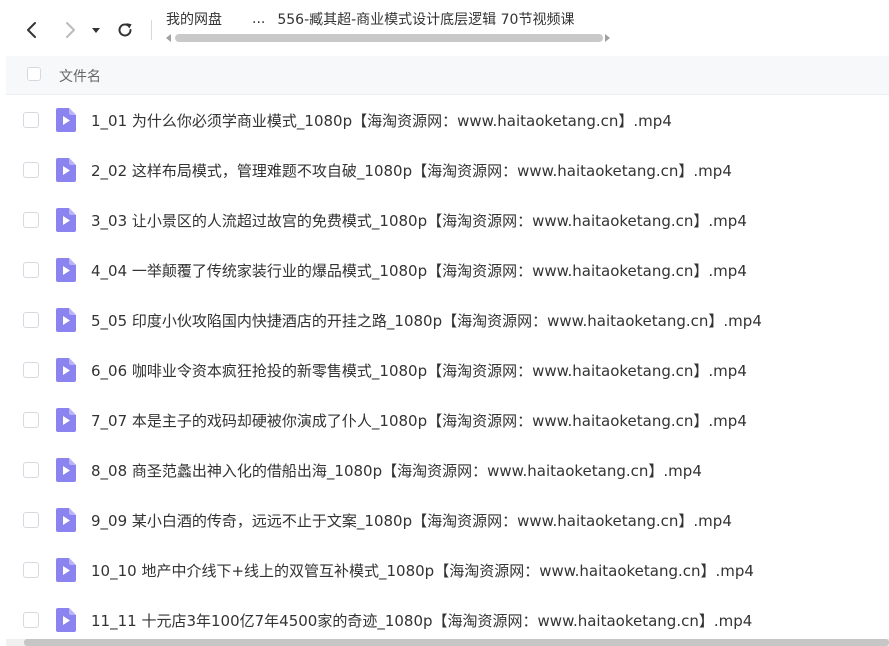 Image resolution: width=889 pixels, height=646 pixels. Describe the element at coordinates (34, 74) in the screenshot. I see `select-all-checkbox` at that location.